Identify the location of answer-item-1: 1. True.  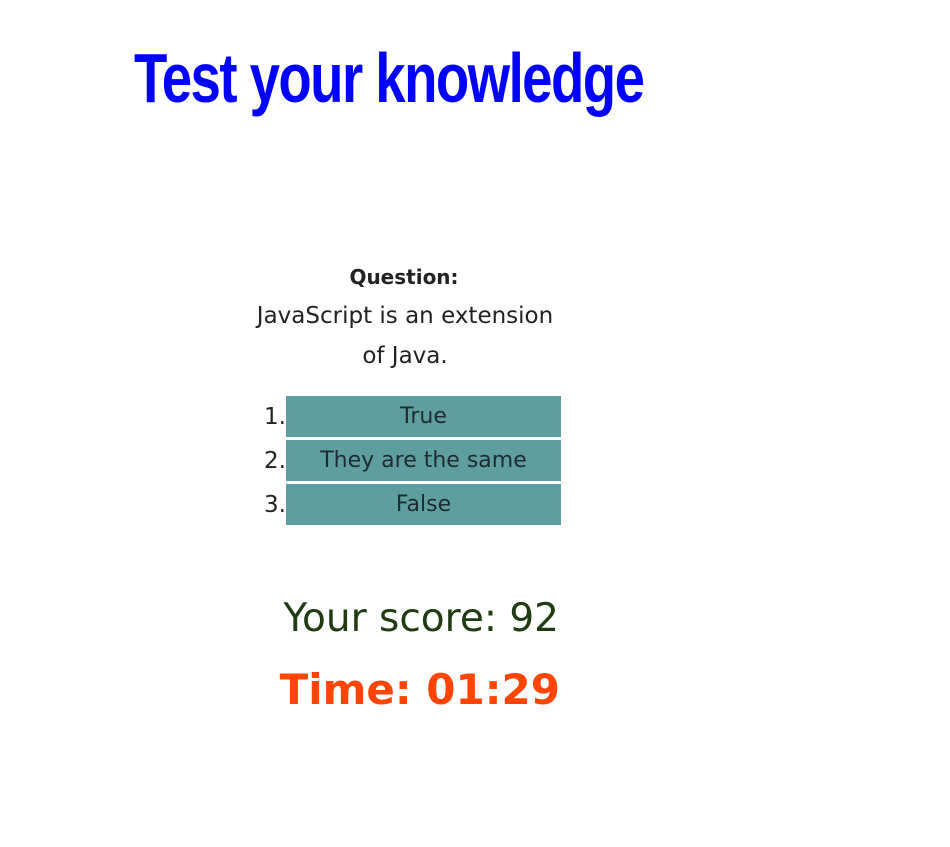
(405, 416).